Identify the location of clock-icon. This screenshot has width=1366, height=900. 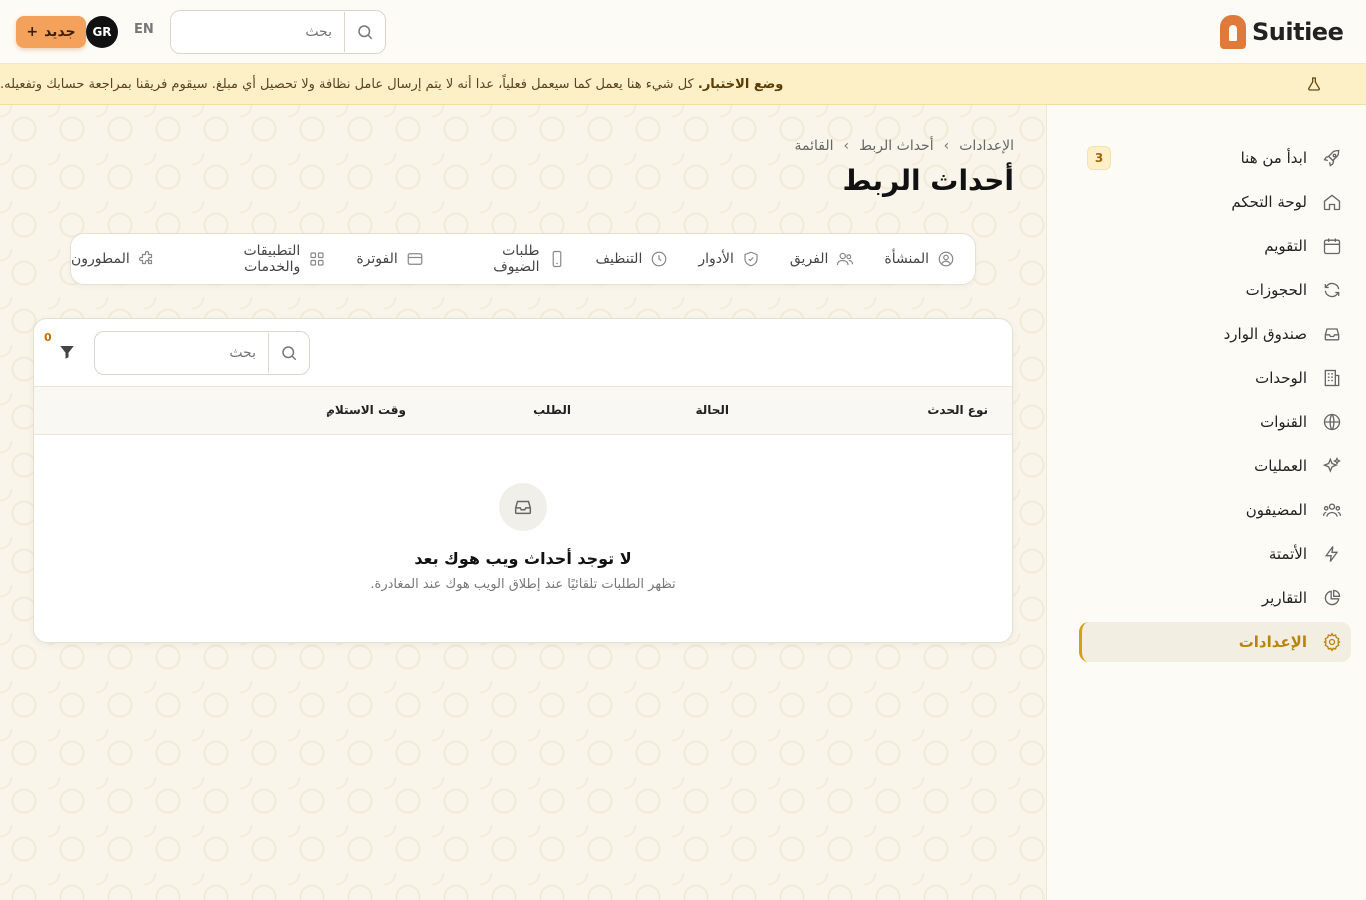
(659, 259).